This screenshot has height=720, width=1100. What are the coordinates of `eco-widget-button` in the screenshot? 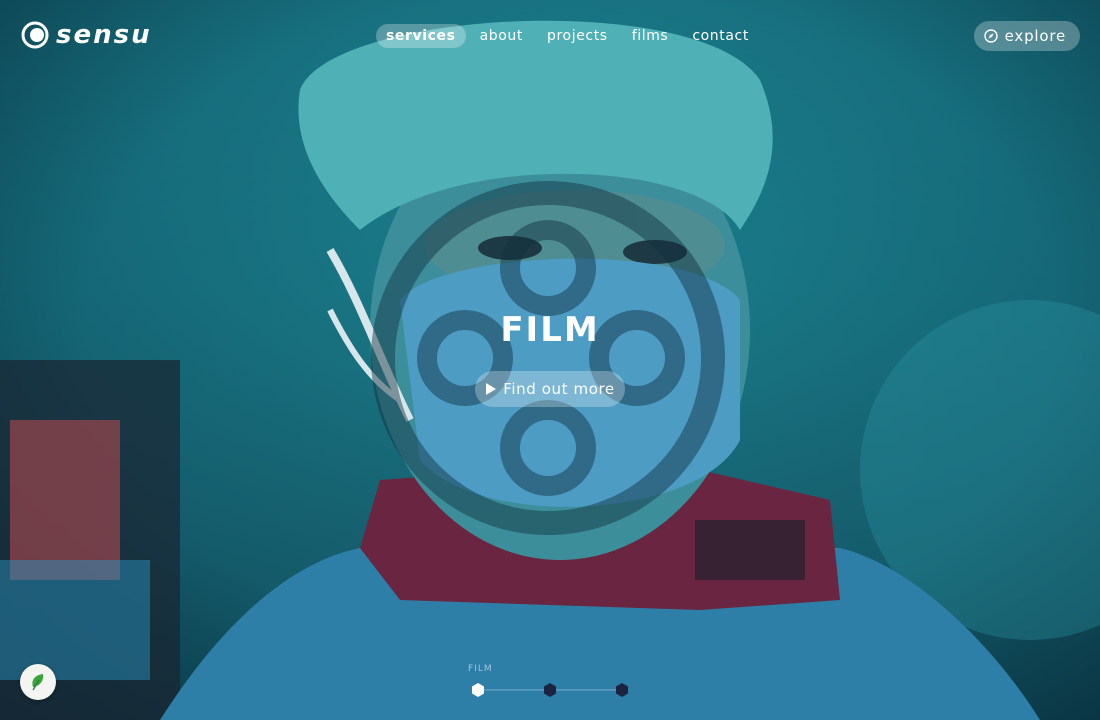 It's located at (38, 682).